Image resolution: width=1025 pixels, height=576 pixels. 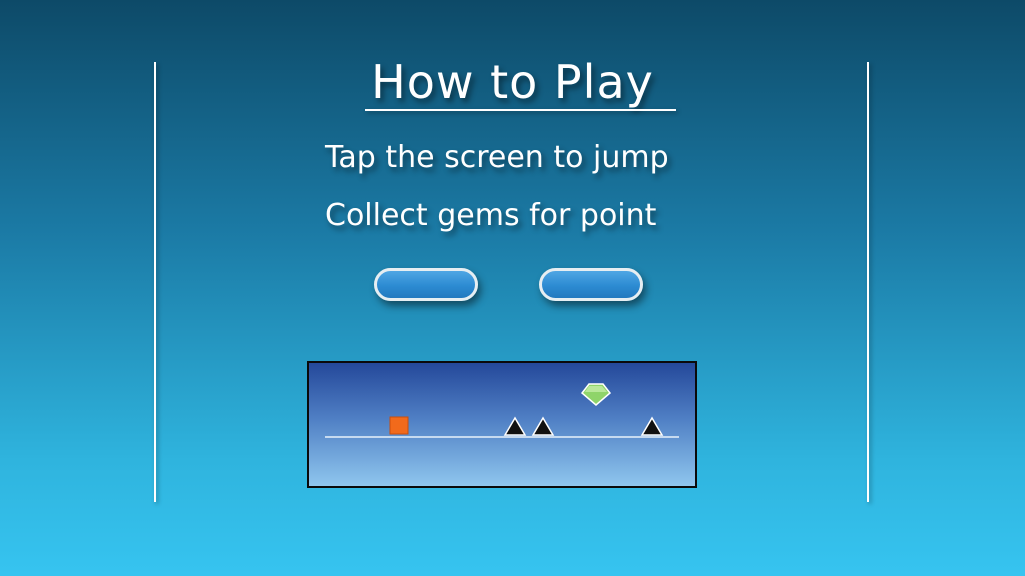 I want to click on title-underline, so click(x=520, y=110).